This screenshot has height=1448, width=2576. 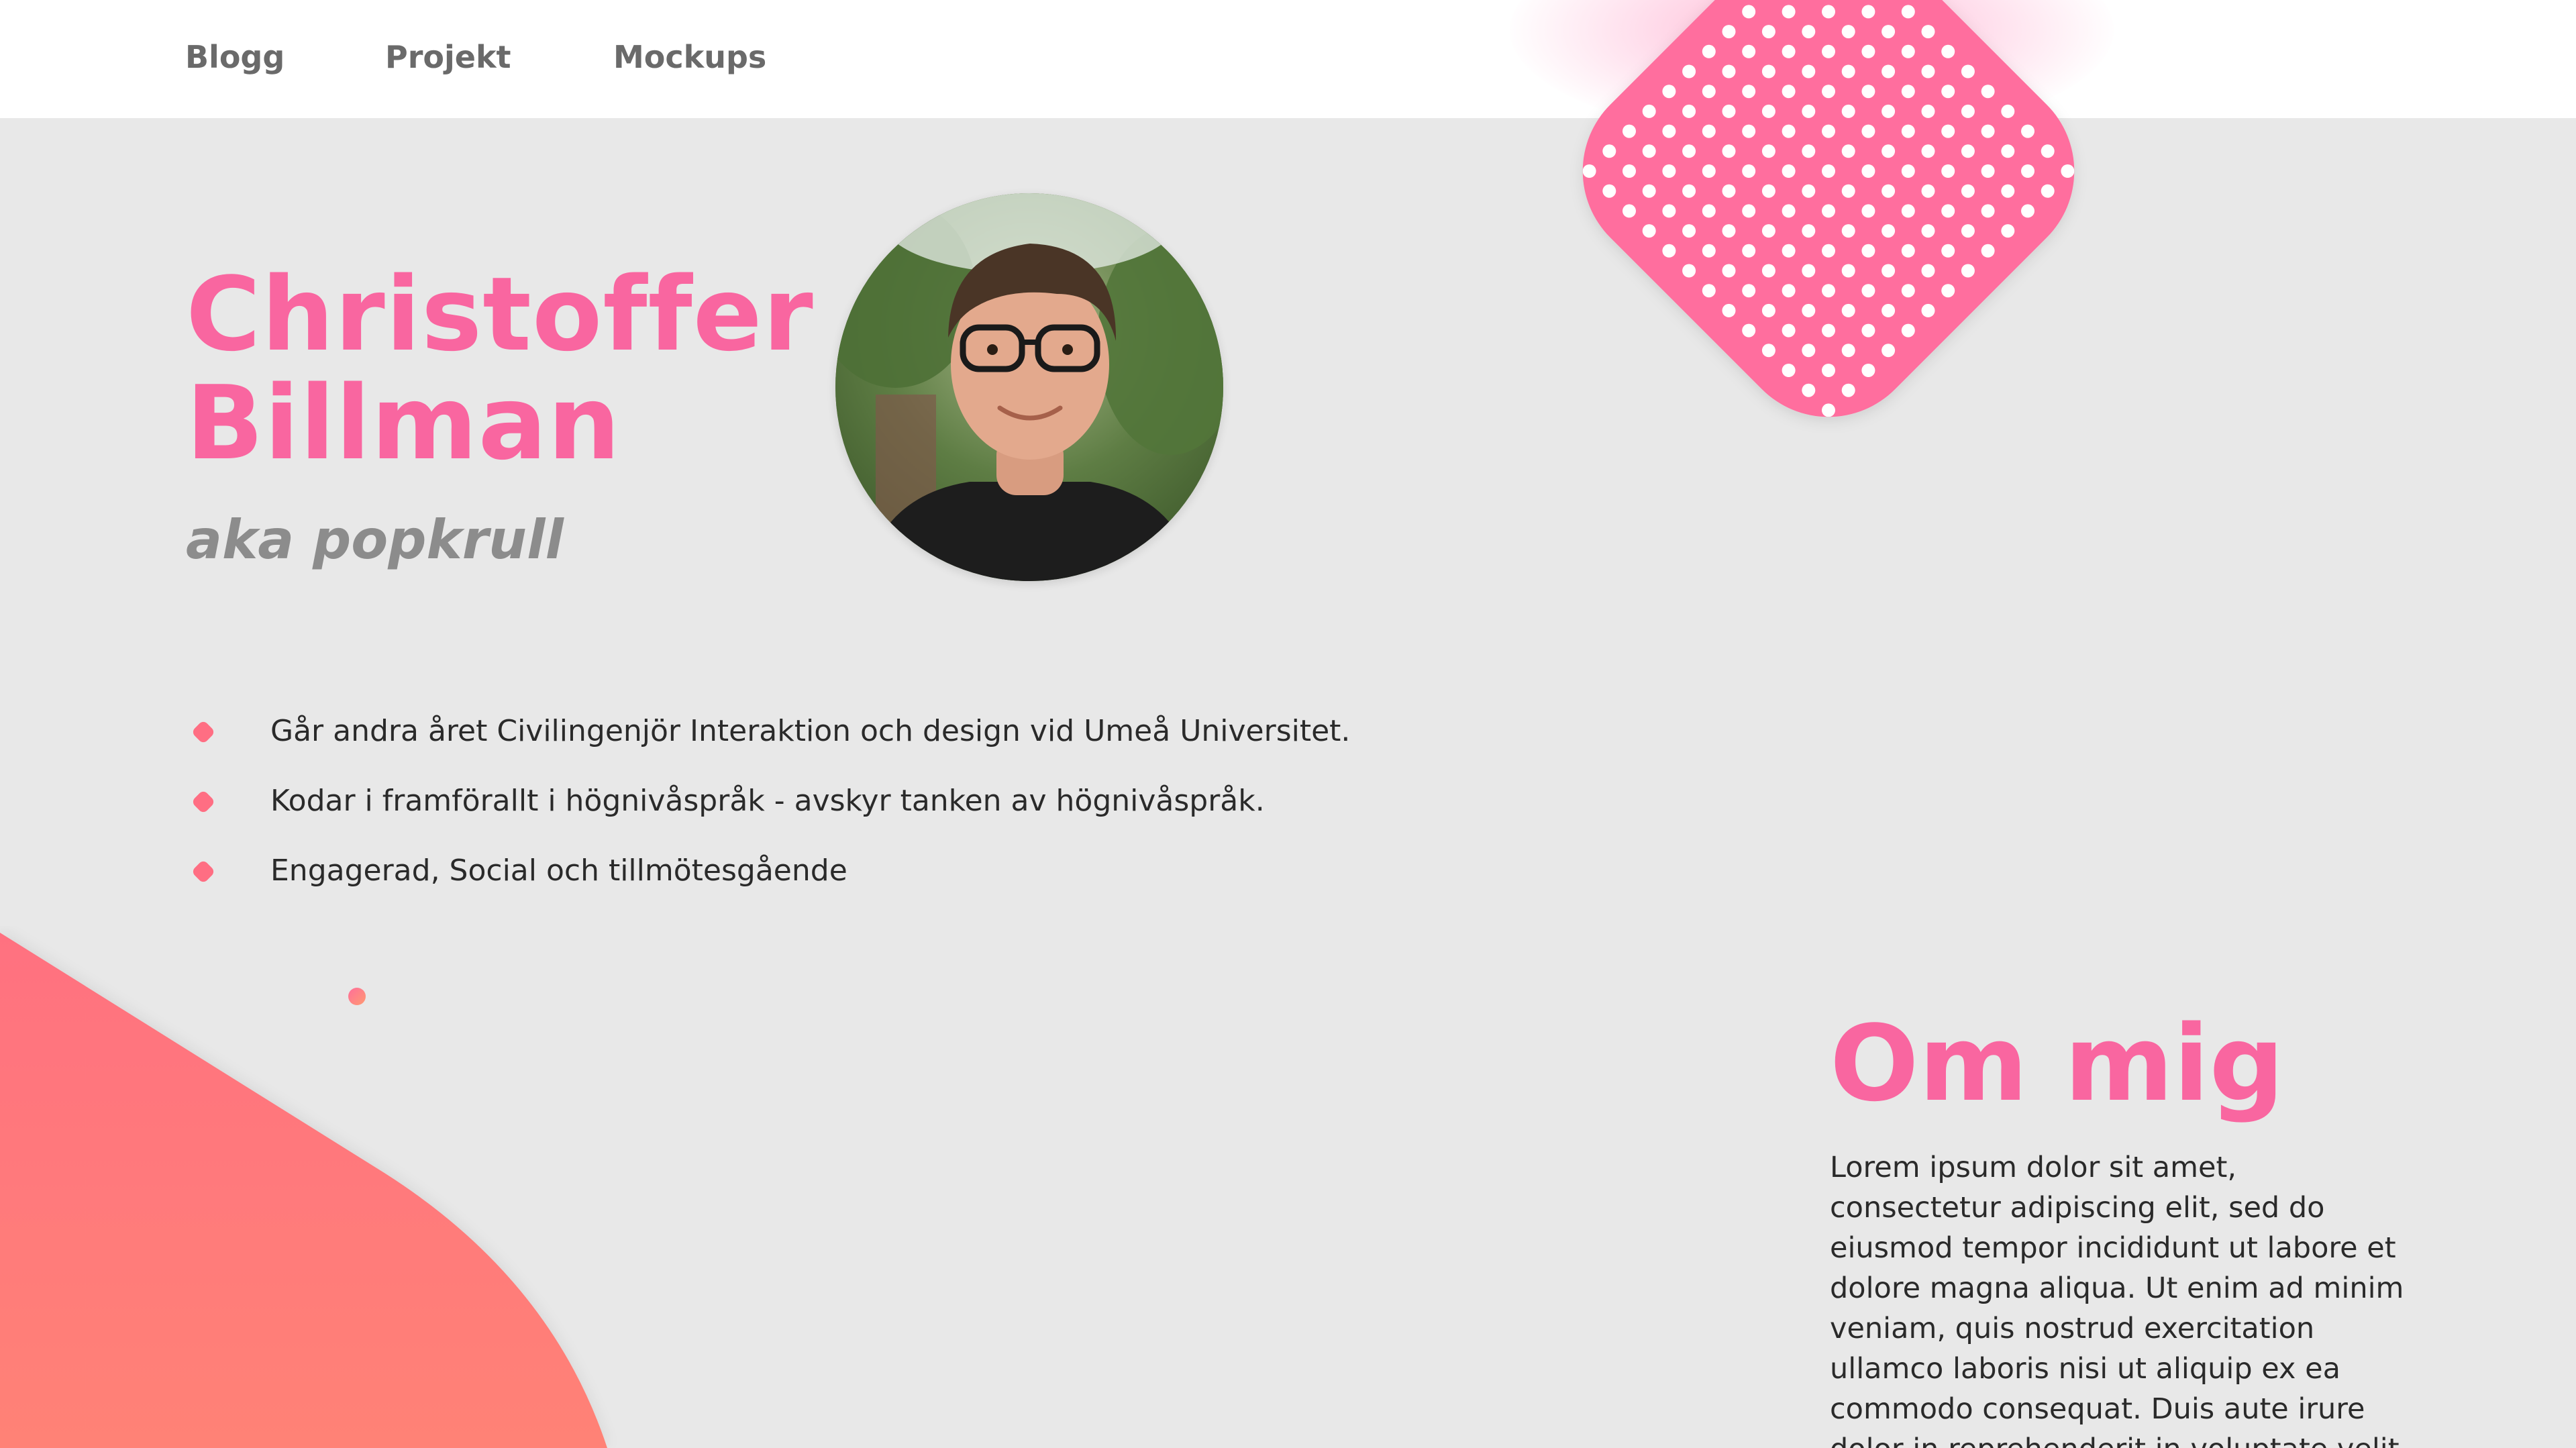 I want to click on first-name: Christoffer, so click(x=500, y=314).